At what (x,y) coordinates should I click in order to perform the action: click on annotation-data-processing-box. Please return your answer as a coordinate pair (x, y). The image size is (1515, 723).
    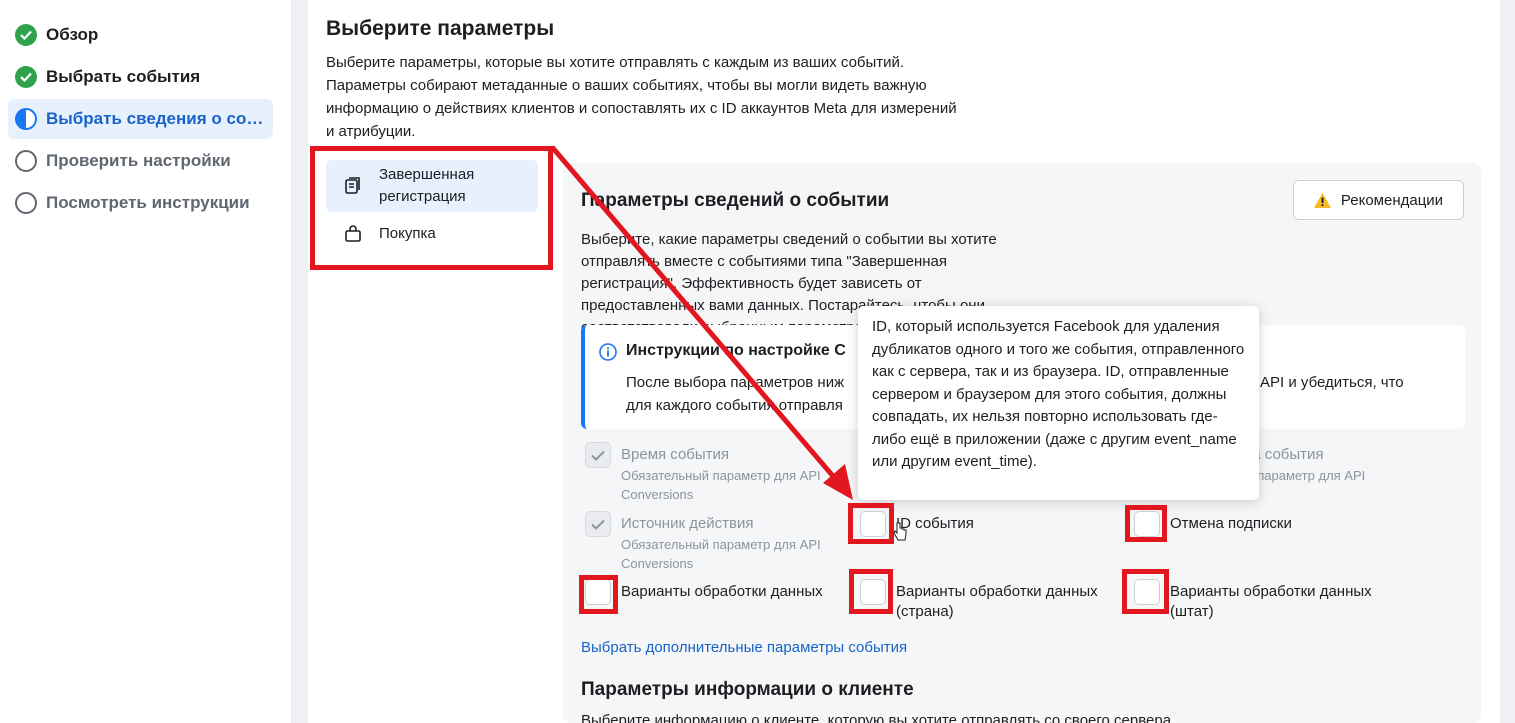
    Looking at the image, I should click on (598, 594).